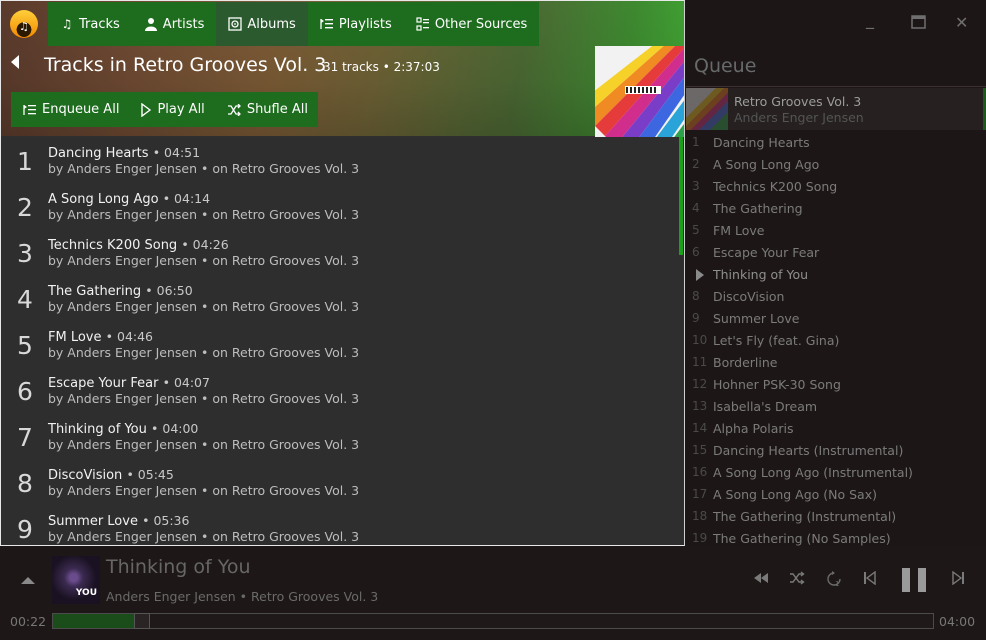 The height and width of the screenshot is (640, 986). I want to click on close-button: ✕, so click(961, 22).